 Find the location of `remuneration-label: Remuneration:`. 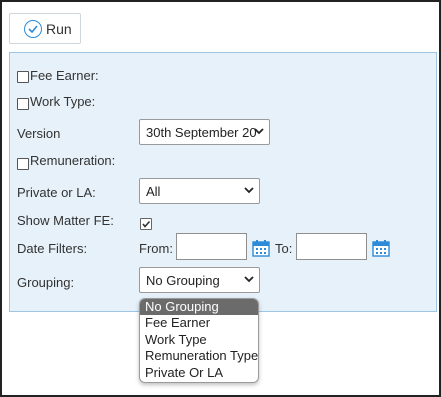

remuneration-label: Remuneration: is located at coordinates (73, 160).